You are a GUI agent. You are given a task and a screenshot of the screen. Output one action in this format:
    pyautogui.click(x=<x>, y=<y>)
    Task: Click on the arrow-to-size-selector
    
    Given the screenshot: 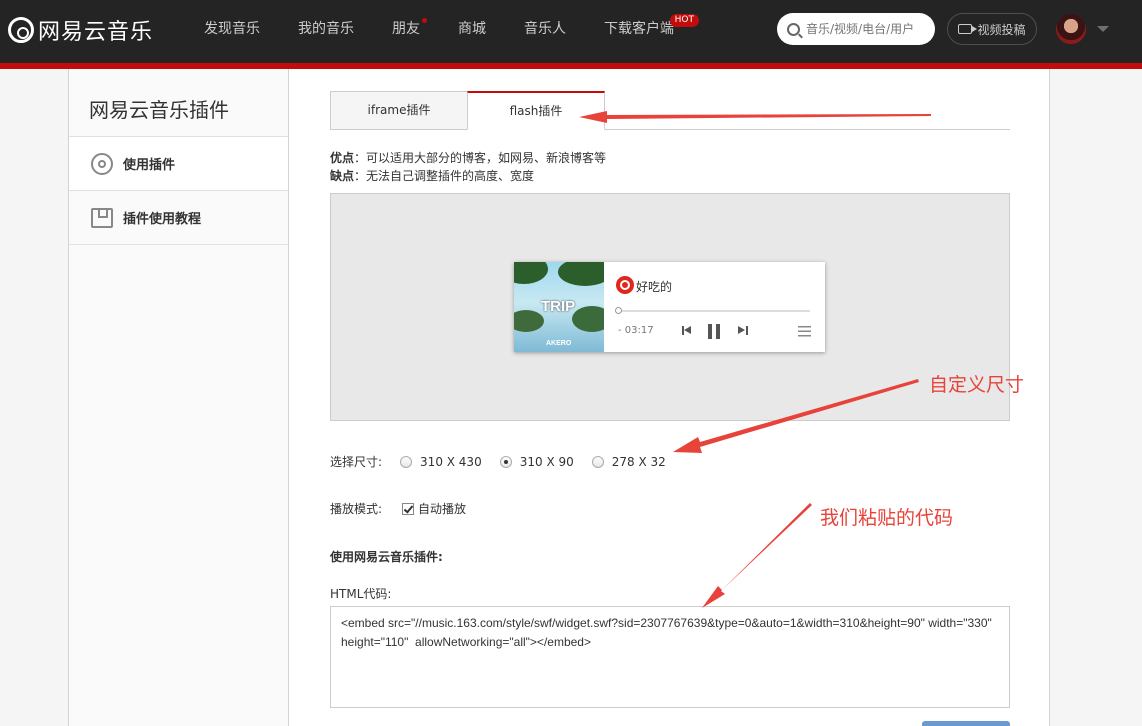 What is the action you would take?
    pyautogui.click(x=796, y=416)
    